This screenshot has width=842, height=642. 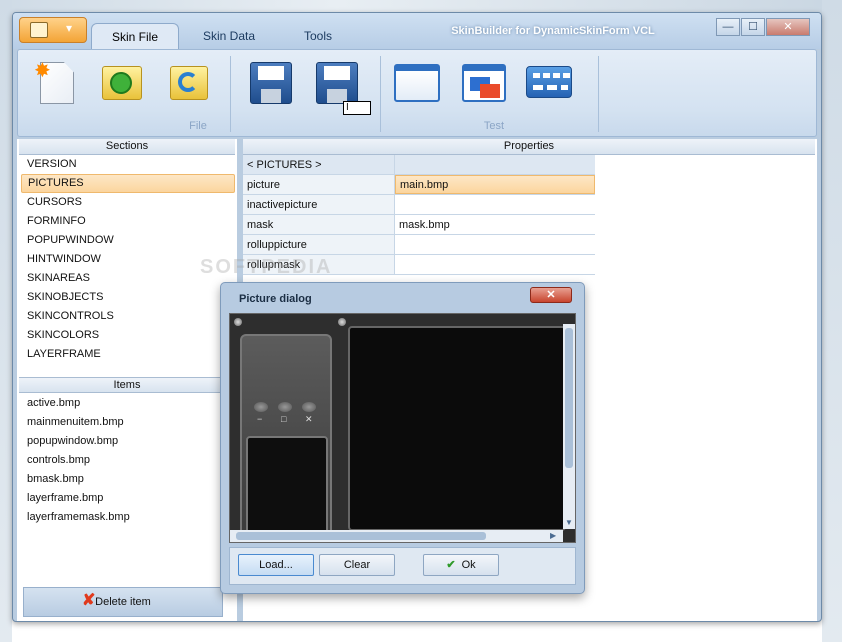 I want to click on group-label-test: Test, so click(x=494, y=126).